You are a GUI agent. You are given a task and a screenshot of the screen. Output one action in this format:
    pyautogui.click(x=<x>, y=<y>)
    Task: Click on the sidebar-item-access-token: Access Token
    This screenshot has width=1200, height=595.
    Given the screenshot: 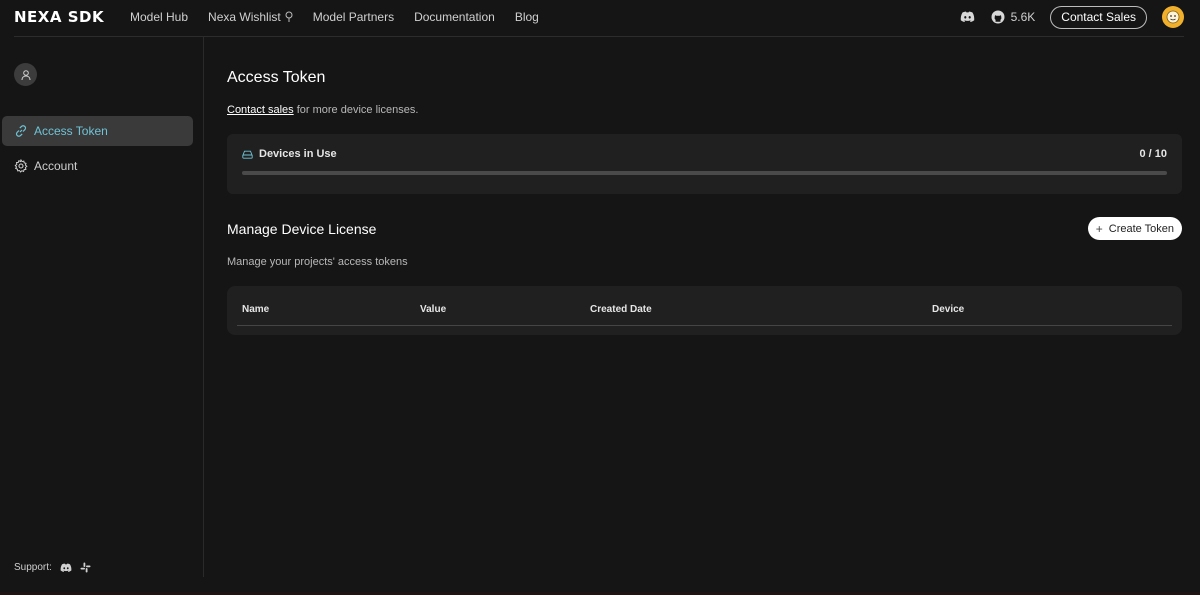 What is the action you would take?
    pyautogui.click(x=97, y=131)
    